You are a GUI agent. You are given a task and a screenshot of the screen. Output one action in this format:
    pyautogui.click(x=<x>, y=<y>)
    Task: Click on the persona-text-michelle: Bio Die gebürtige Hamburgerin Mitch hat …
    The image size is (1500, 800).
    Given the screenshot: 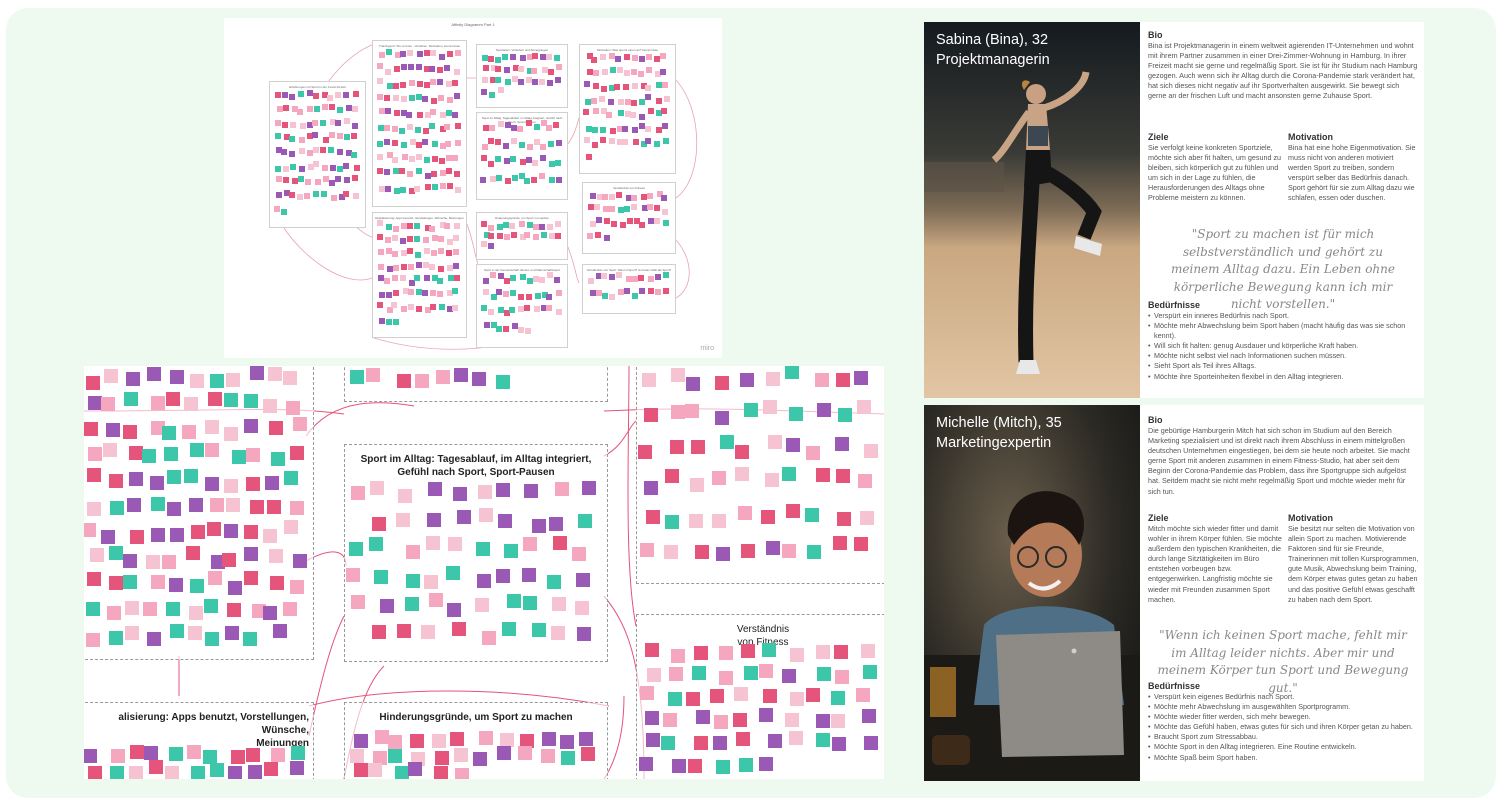 What is the action you would take?
    pyautogui.click(x=1283, y=593)
    